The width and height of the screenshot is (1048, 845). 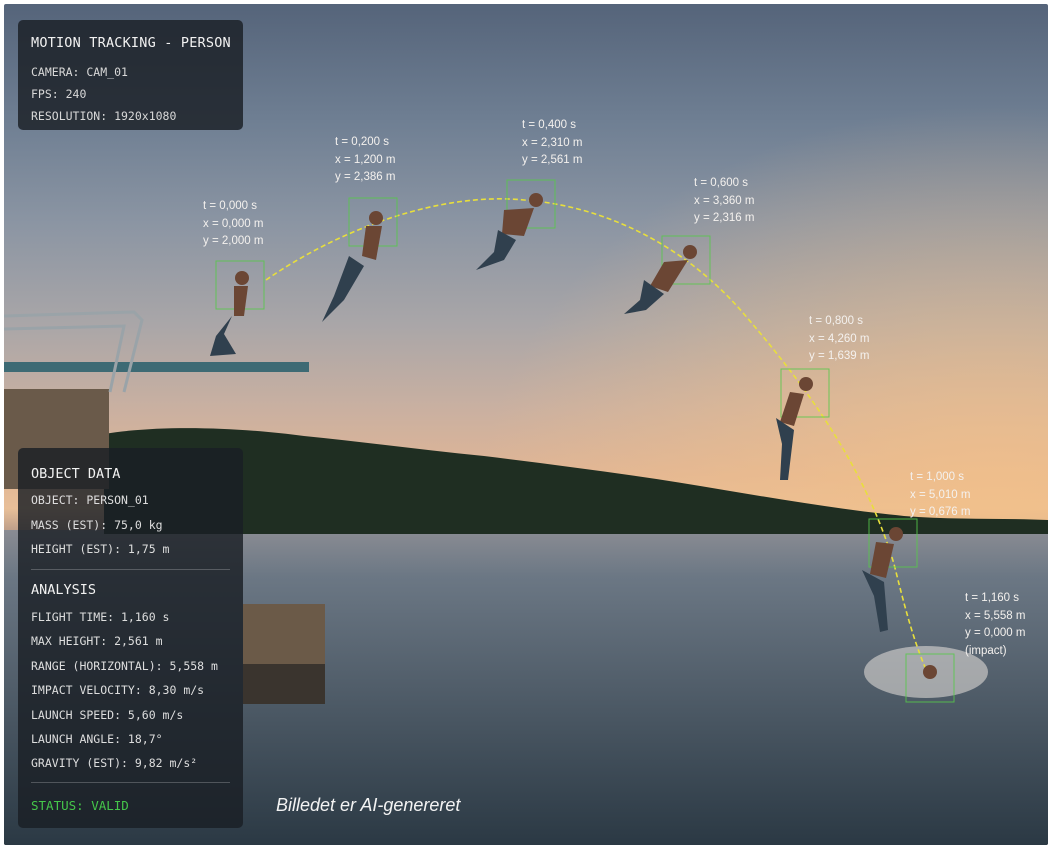 I want to click on impact-velocity: IMPACT VELOCITY: 8,30 m/s, so click(x=118, y=690).